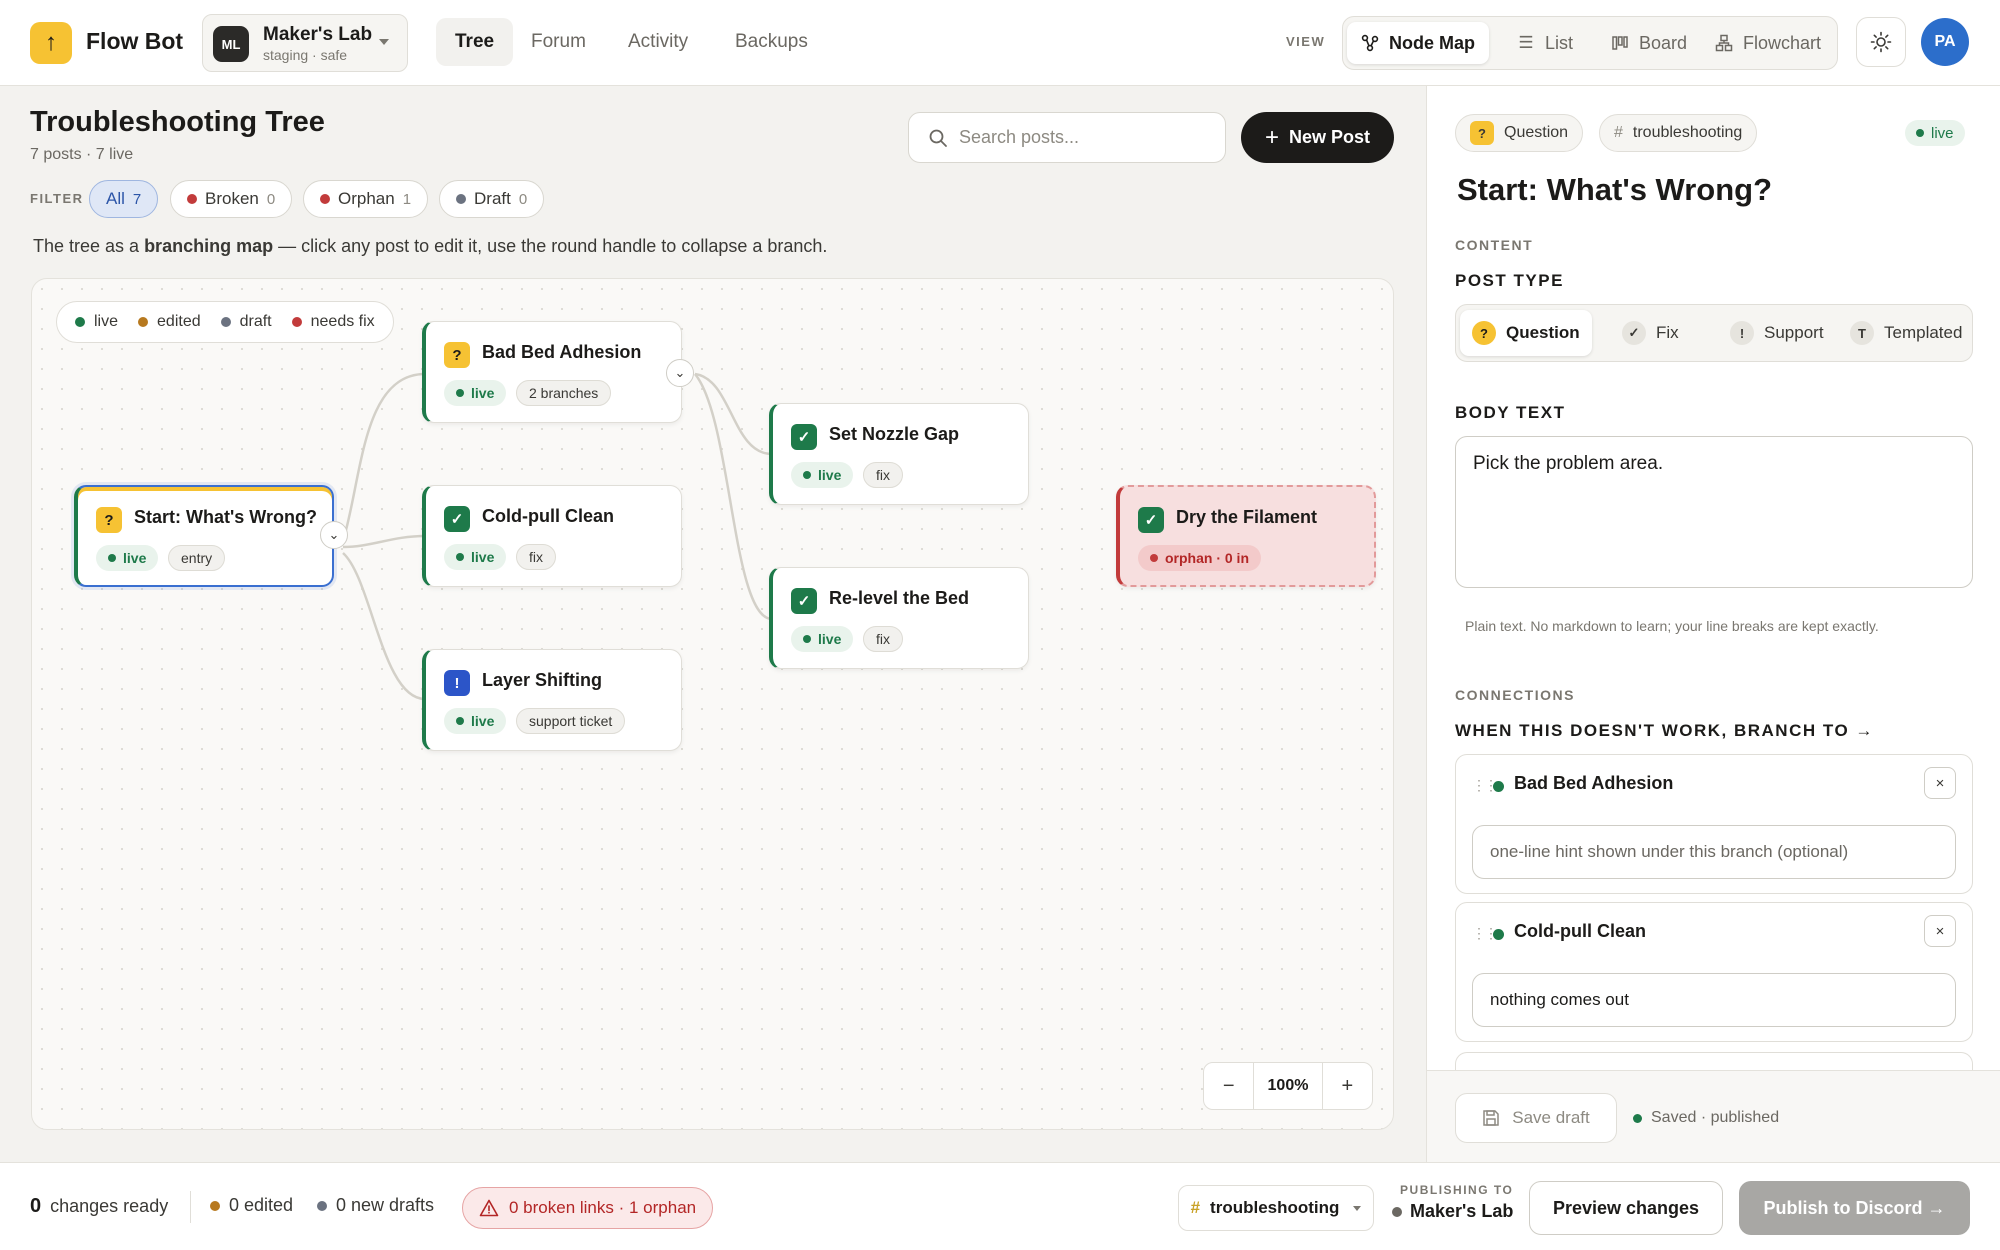 This screenshot has width=2000, height=1250. Describe the element at coordinates (558, 42) in the screenshot. I see `tab-forum: Forum` at that location.